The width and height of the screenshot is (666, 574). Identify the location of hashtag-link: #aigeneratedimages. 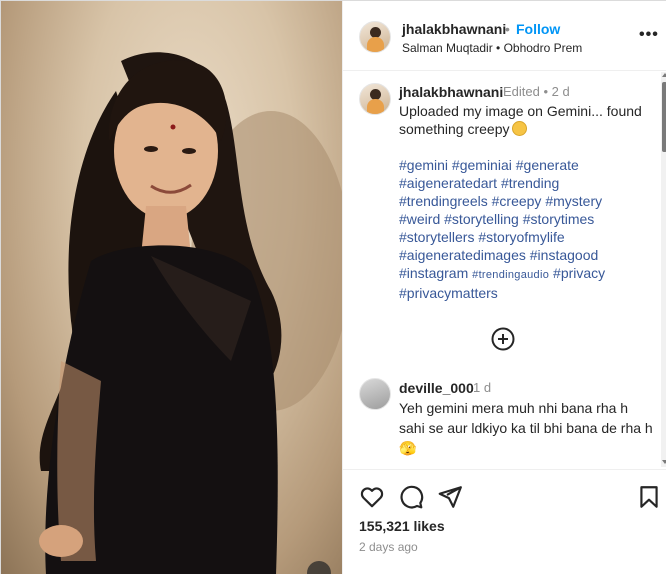
(462, 255).